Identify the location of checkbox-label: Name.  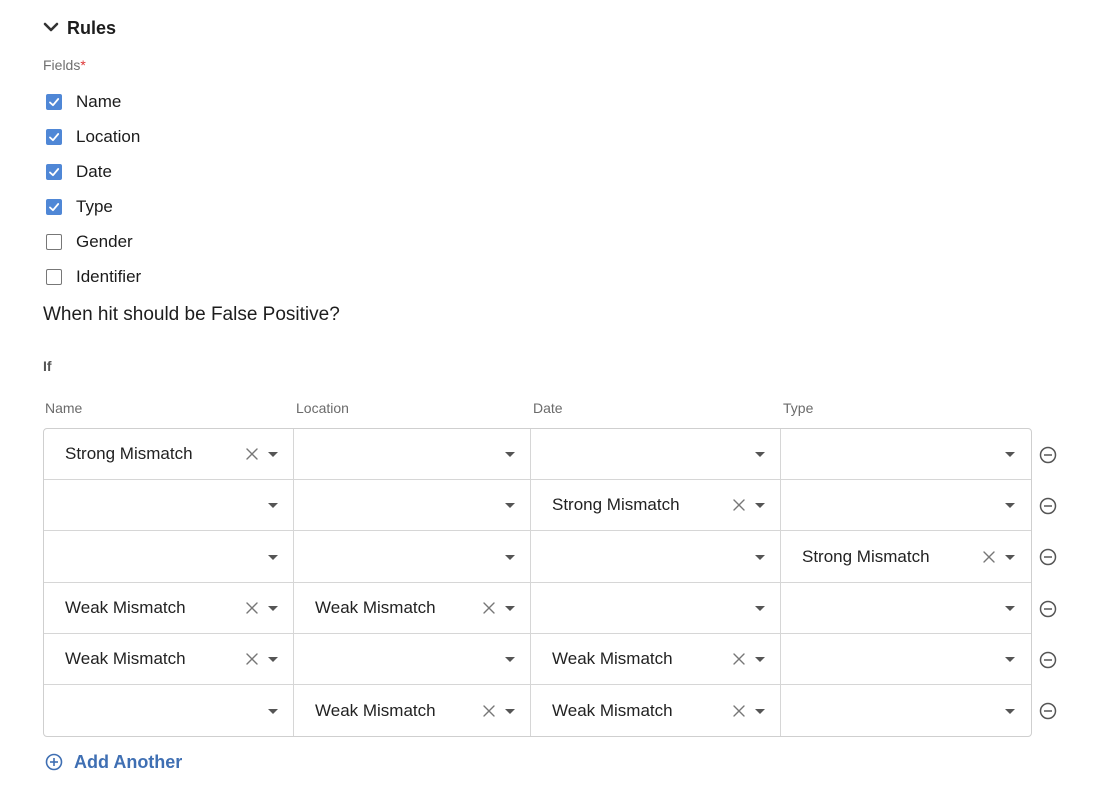
(99, 101).